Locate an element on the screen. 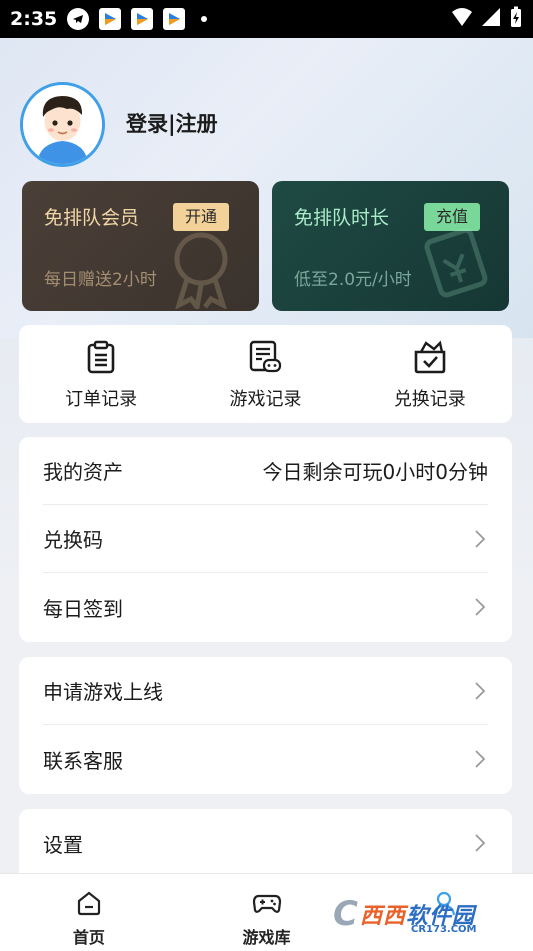 This screenshot has width=533, height=951. game-record-icon is located at coordinates (265, 357).